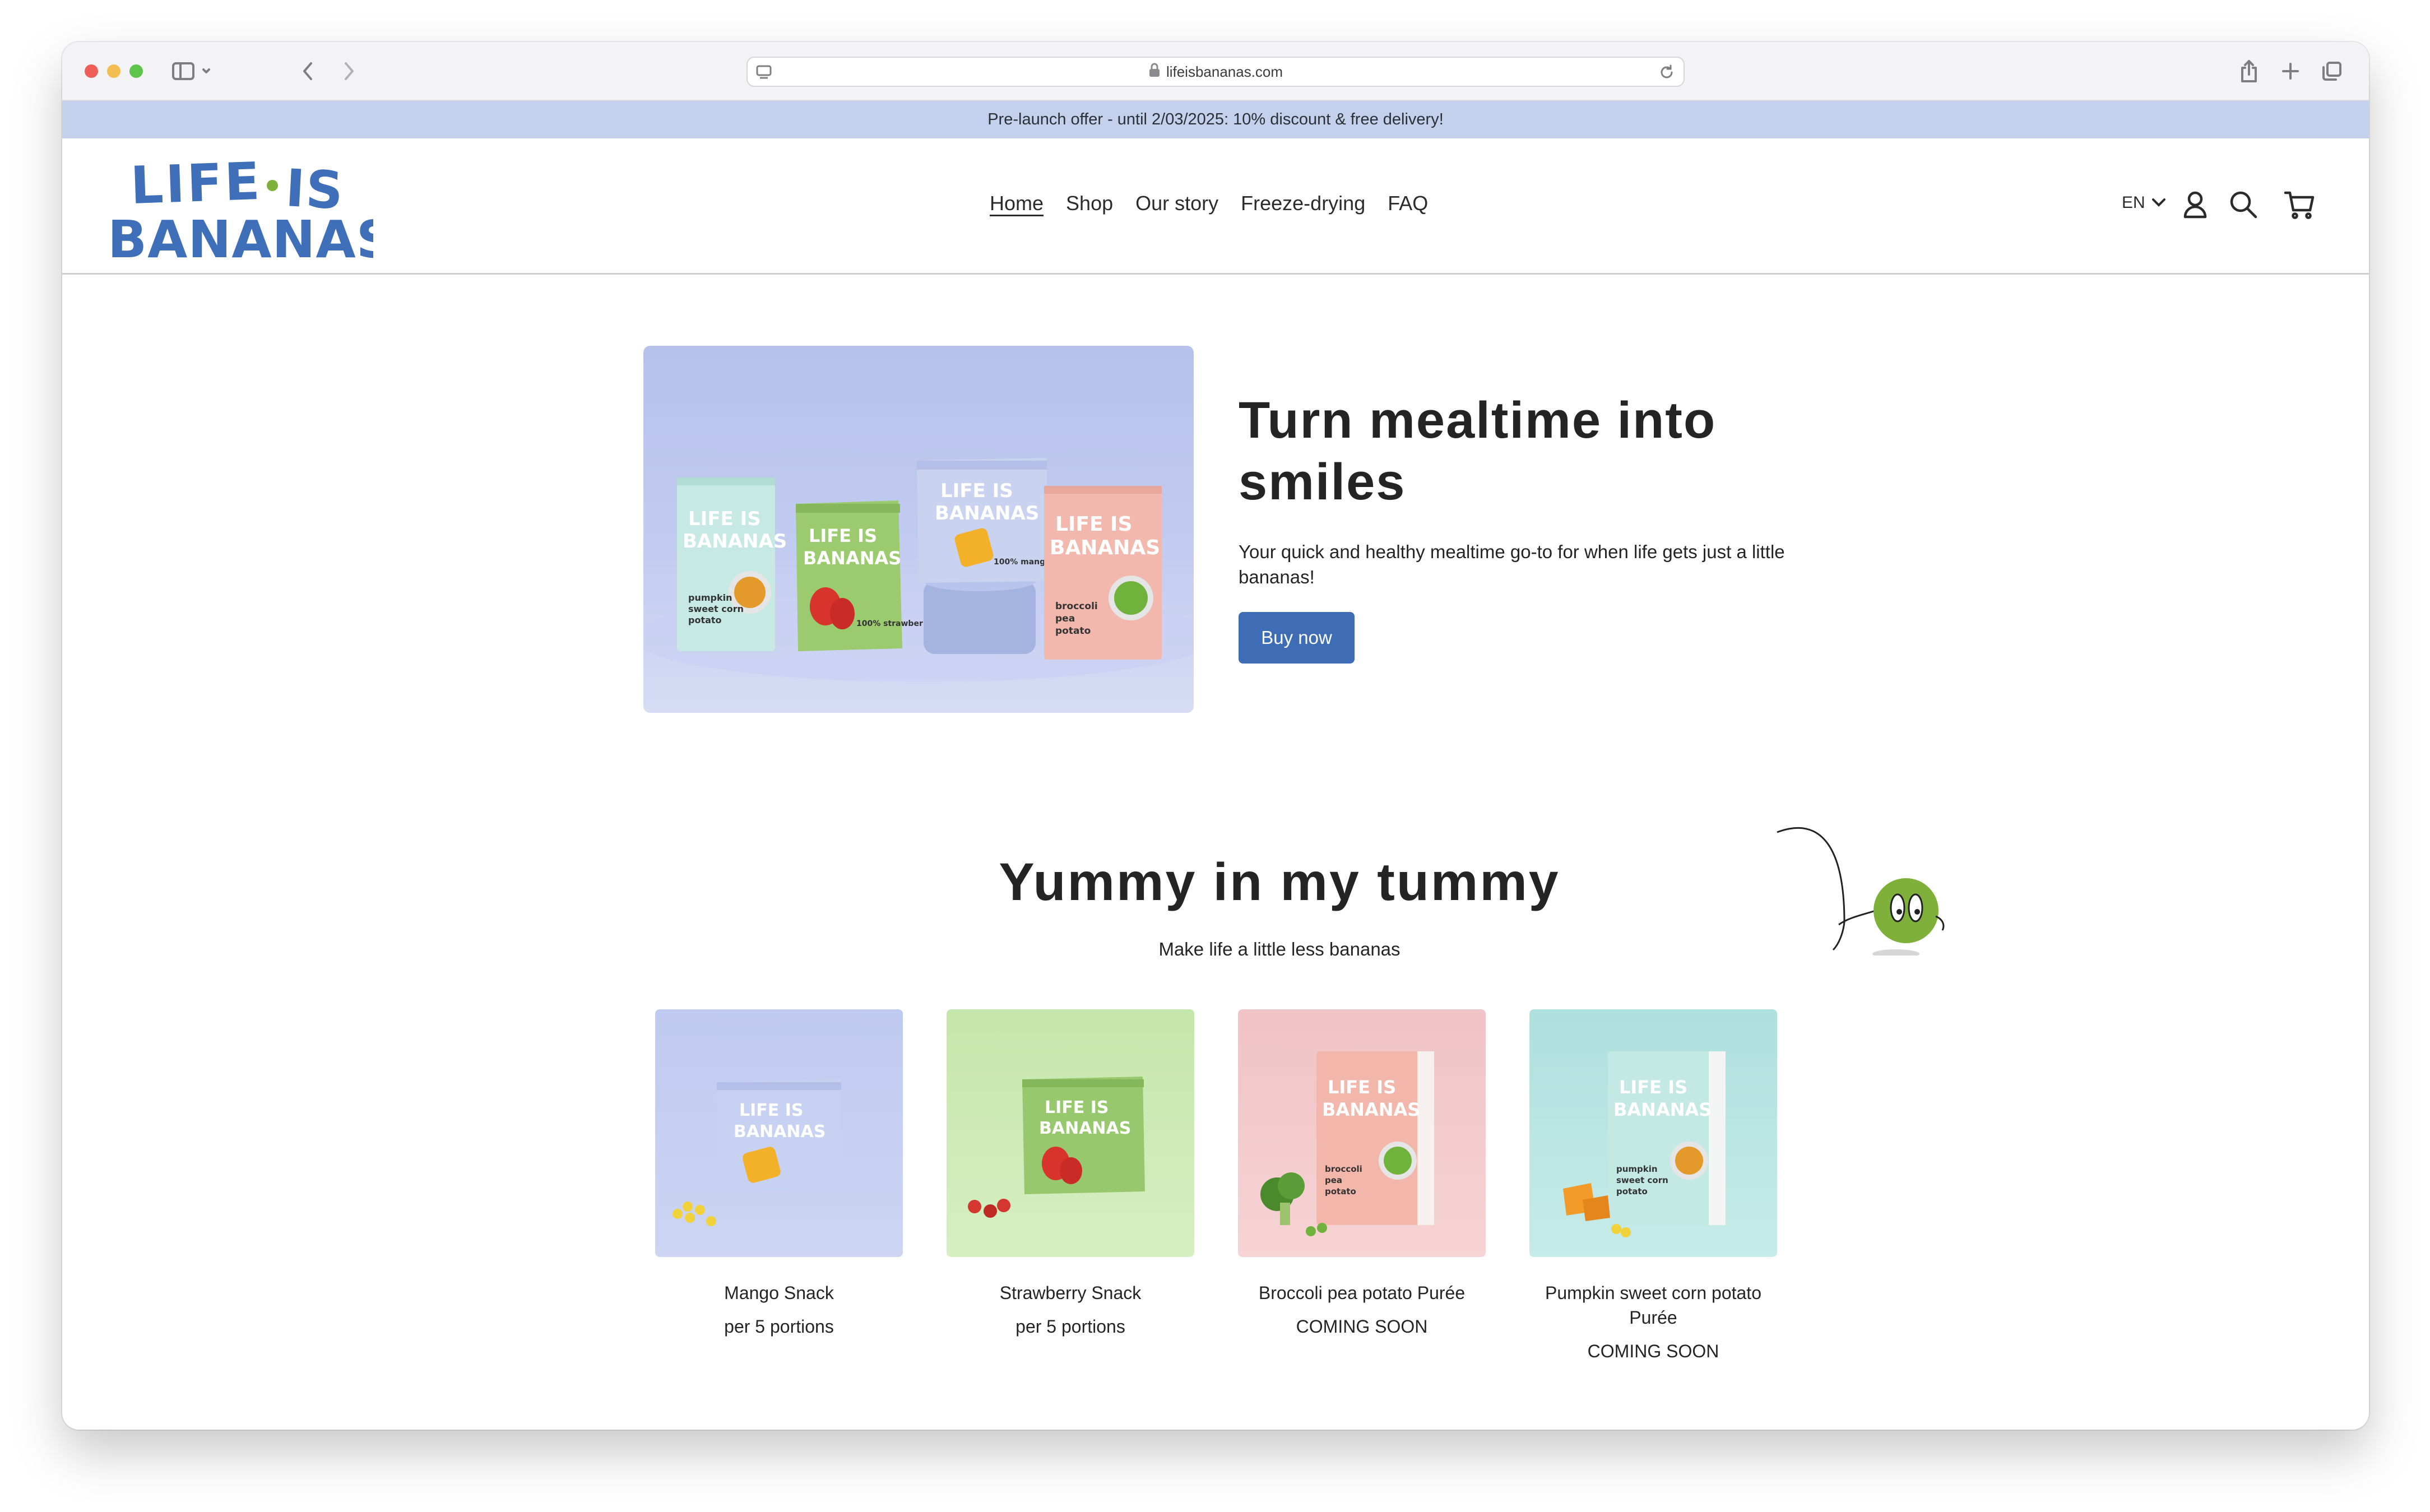 The image size is (2430, 1512). Describe the element at coordinates (349, 71) in the screenshot. I see `forward-icon` at that location.